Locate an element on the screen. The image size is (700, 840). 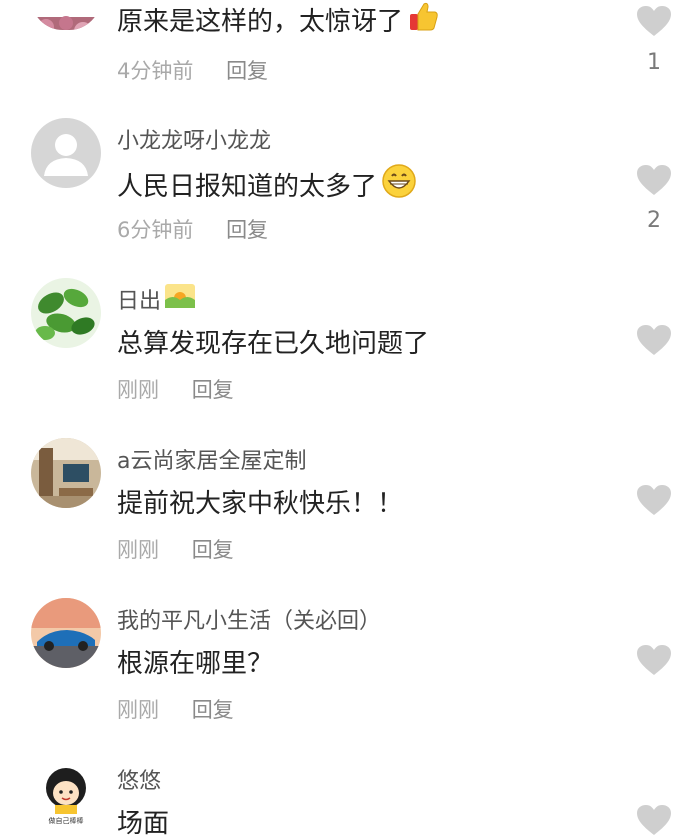
avatar-cartoon-girl-image: 做自己棒棒 is located at coordinates (66, 793).